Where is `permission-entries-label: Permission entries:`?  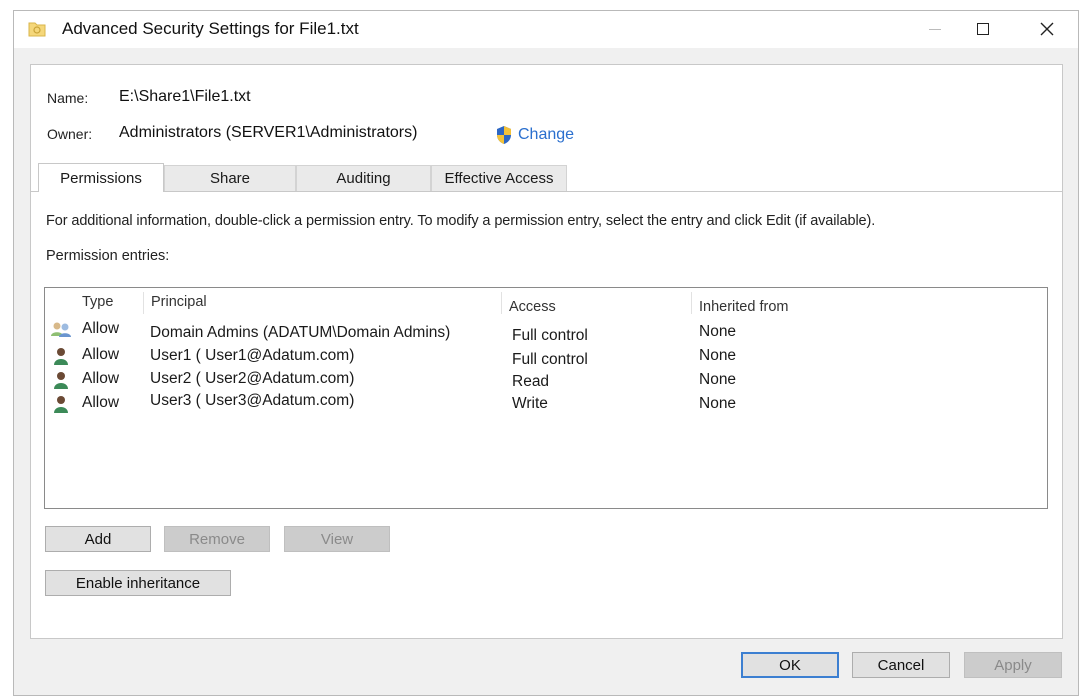 permission-entries-label: Permission entries: is located at coordinates (108, 256).